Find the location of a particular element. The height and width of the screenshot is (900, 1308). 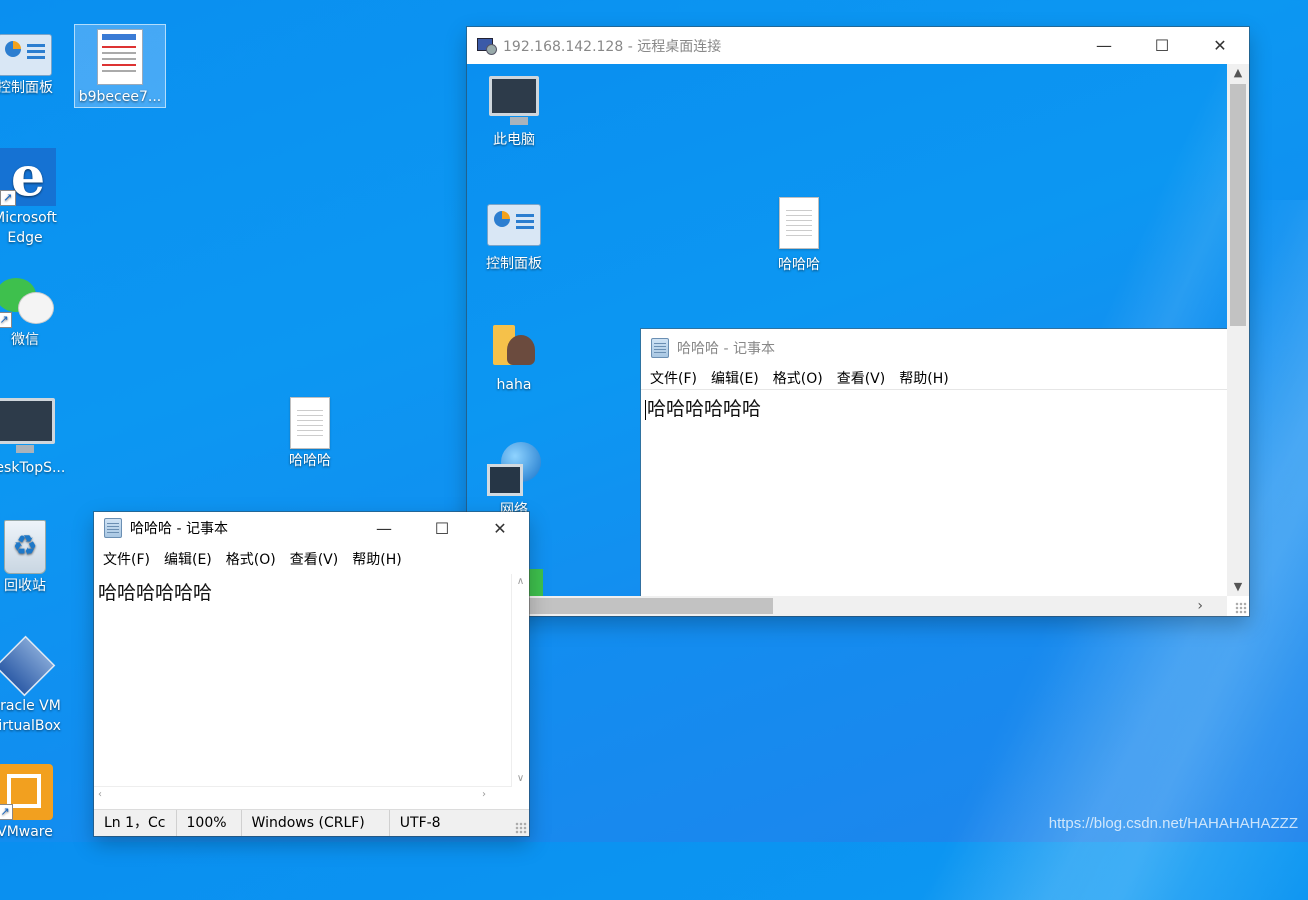

rdp-vertical-scrollbar: ▲ ▼ is located at coordinates (1238, 330).